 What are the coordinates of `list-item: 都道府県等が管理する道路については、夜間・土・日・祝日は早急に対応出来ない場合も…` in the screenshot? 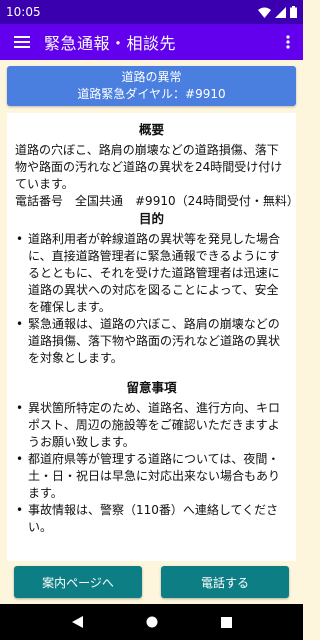 It's located at (151, 476).